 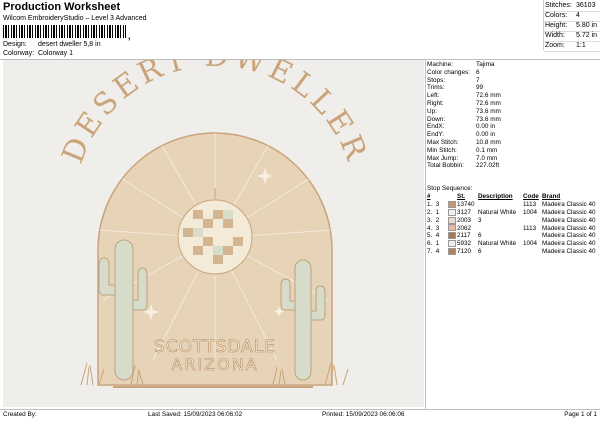 I want to click on param-total-bobbin: Total Bobbin: 227.02ft, so click(x=463, y=166).